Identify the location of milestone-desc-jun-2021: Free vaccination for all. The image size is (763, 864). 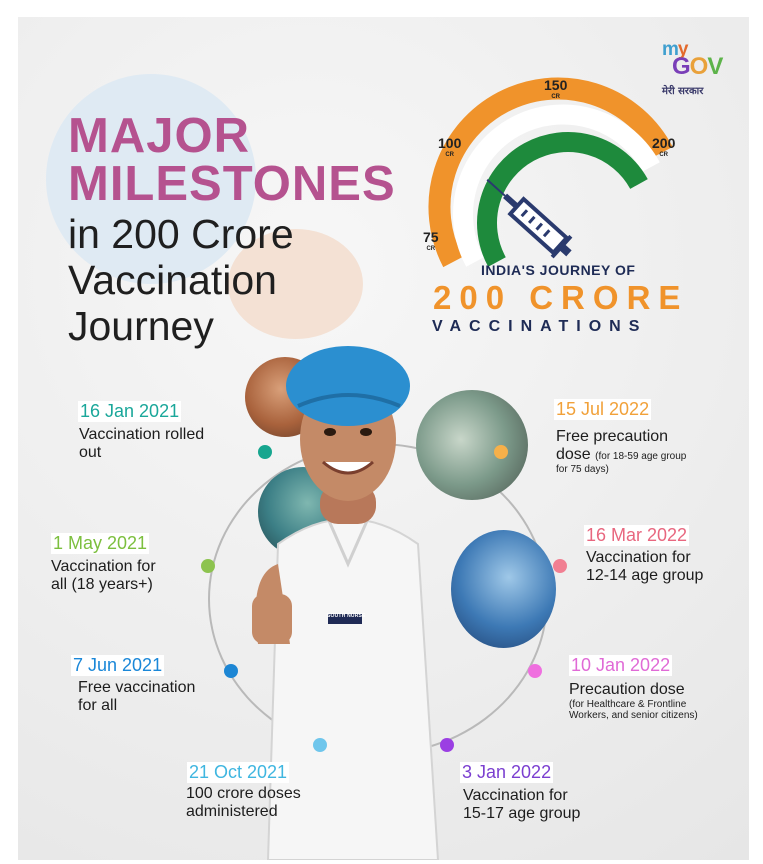
(137, 696).